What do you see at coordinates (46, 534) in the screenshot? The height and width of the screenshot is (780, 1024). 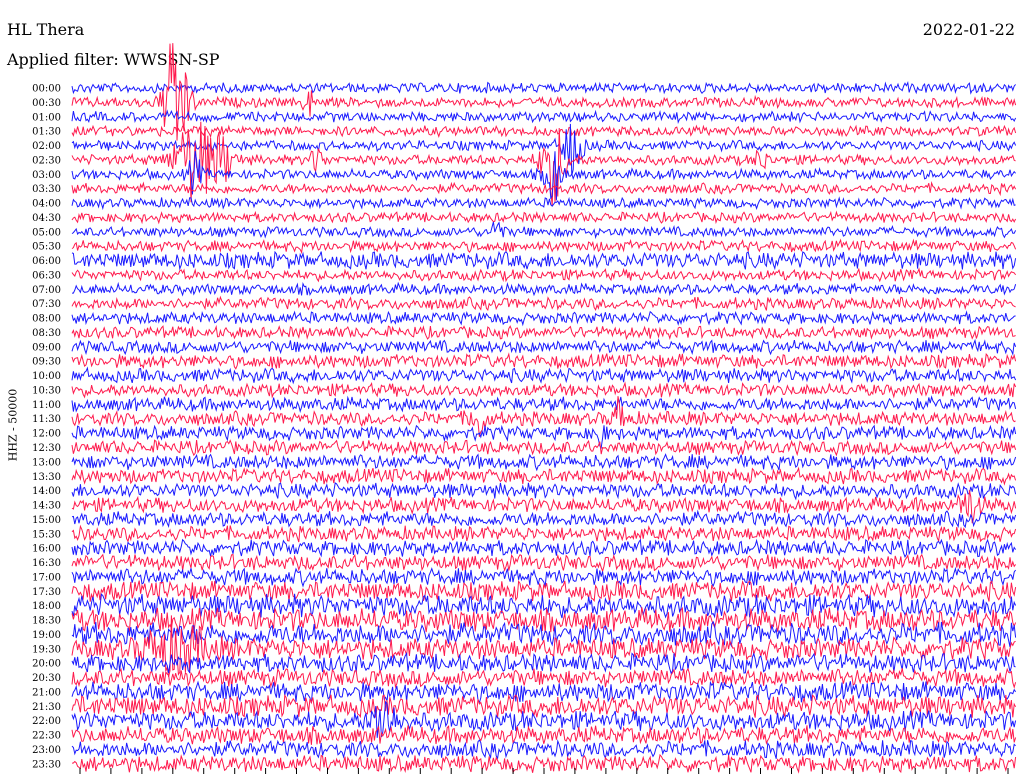 I see `row-label-1530: 15:30` at bounding box center [46, 534].